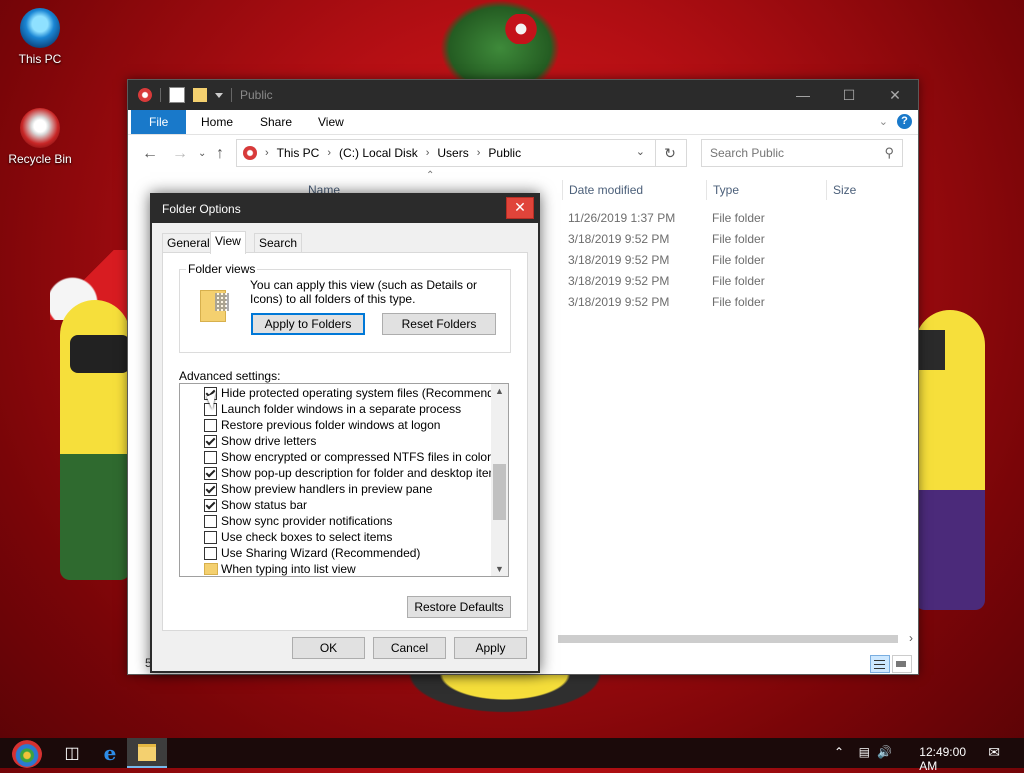 This screenshot has width=1024, height=773. I want to click on desktop-icon-this-pc: This PC, so click(40, 37).